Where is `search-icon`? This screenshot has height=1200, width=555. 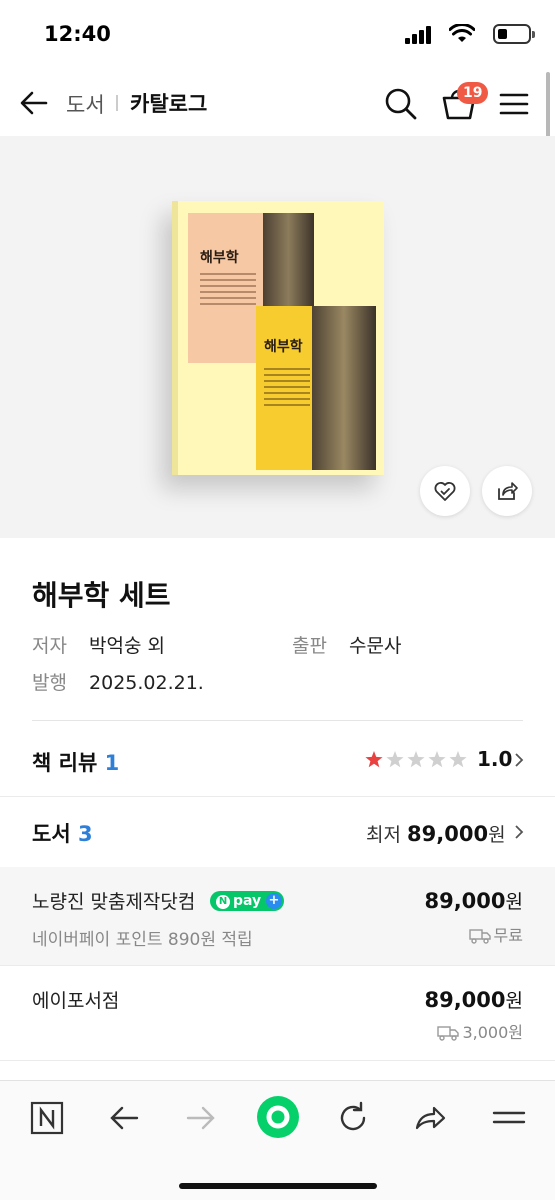 search-icon is located at coordinates (401, 104).